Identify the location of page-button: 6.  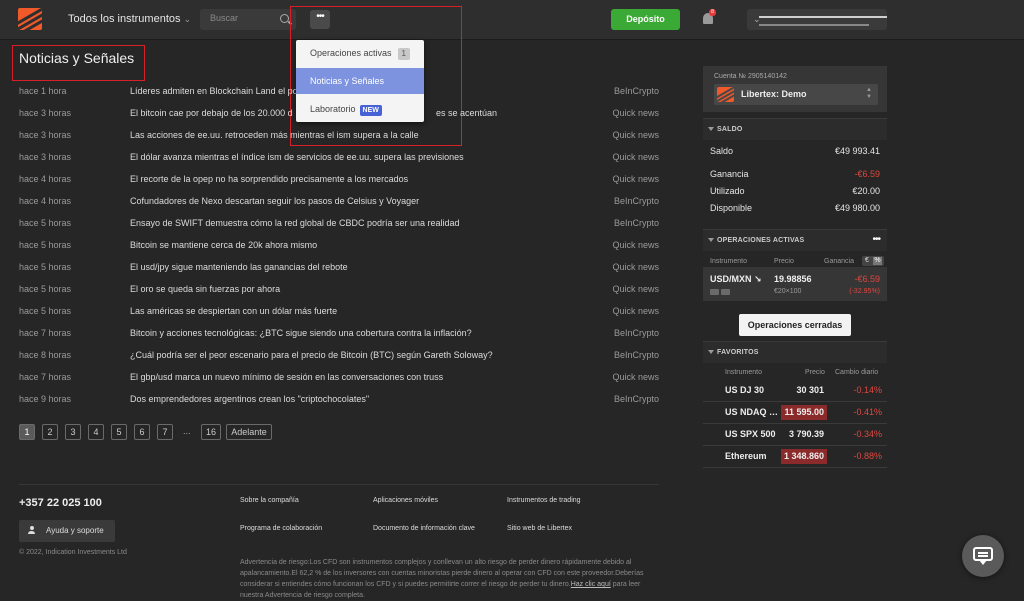
(142, 432).